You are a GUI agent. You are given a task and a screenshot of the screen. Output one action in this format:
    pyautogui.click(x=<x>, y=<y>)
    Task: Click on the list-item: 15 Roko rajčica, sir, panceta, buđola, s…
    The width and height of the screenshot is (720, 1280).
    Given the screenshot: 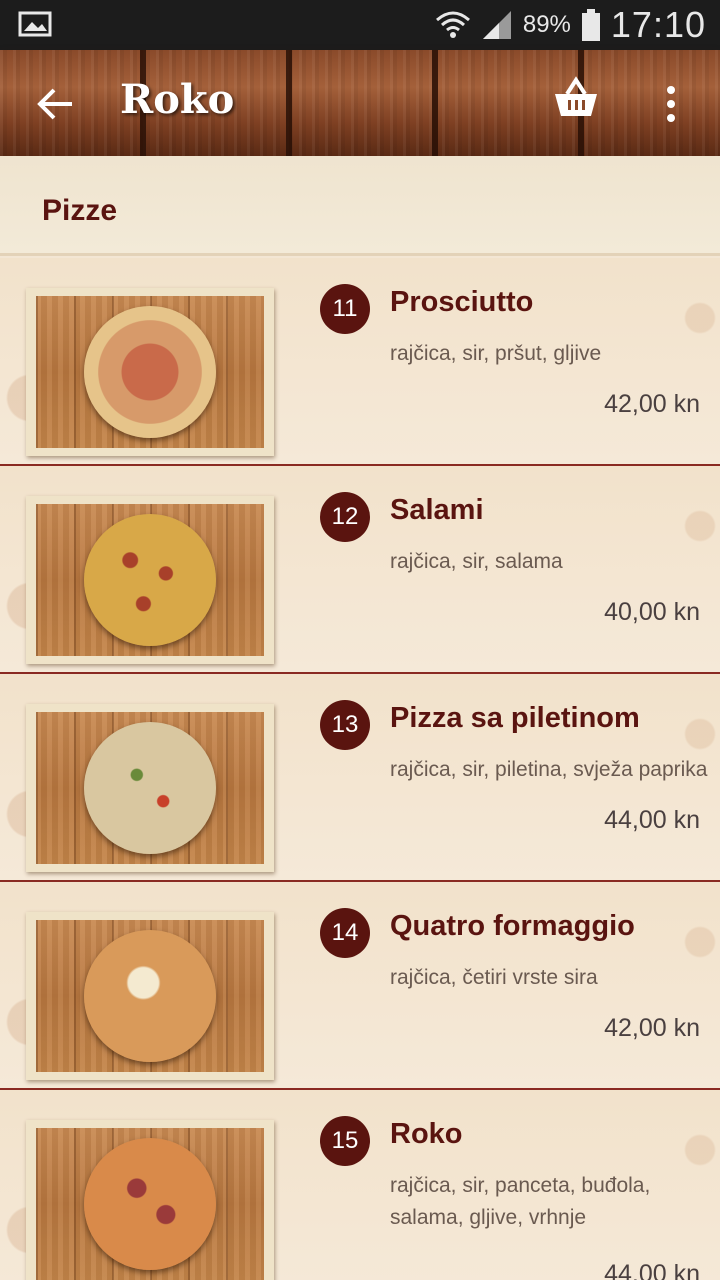 What is the action you would take?
    pyautogui.click(x=360, y=1185)
    